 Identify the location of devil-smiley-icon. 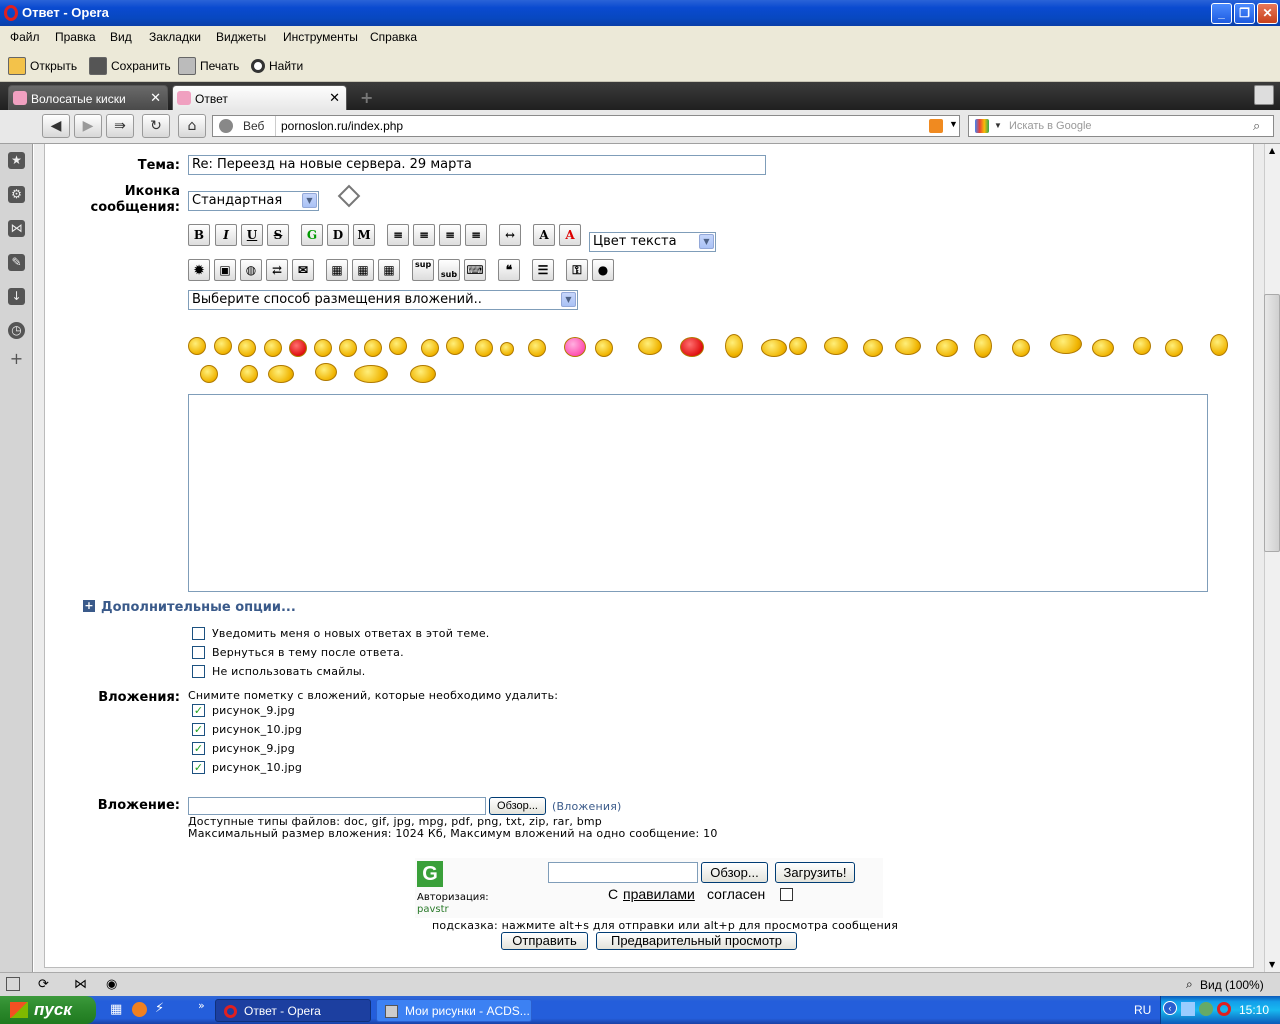
(692, 347).